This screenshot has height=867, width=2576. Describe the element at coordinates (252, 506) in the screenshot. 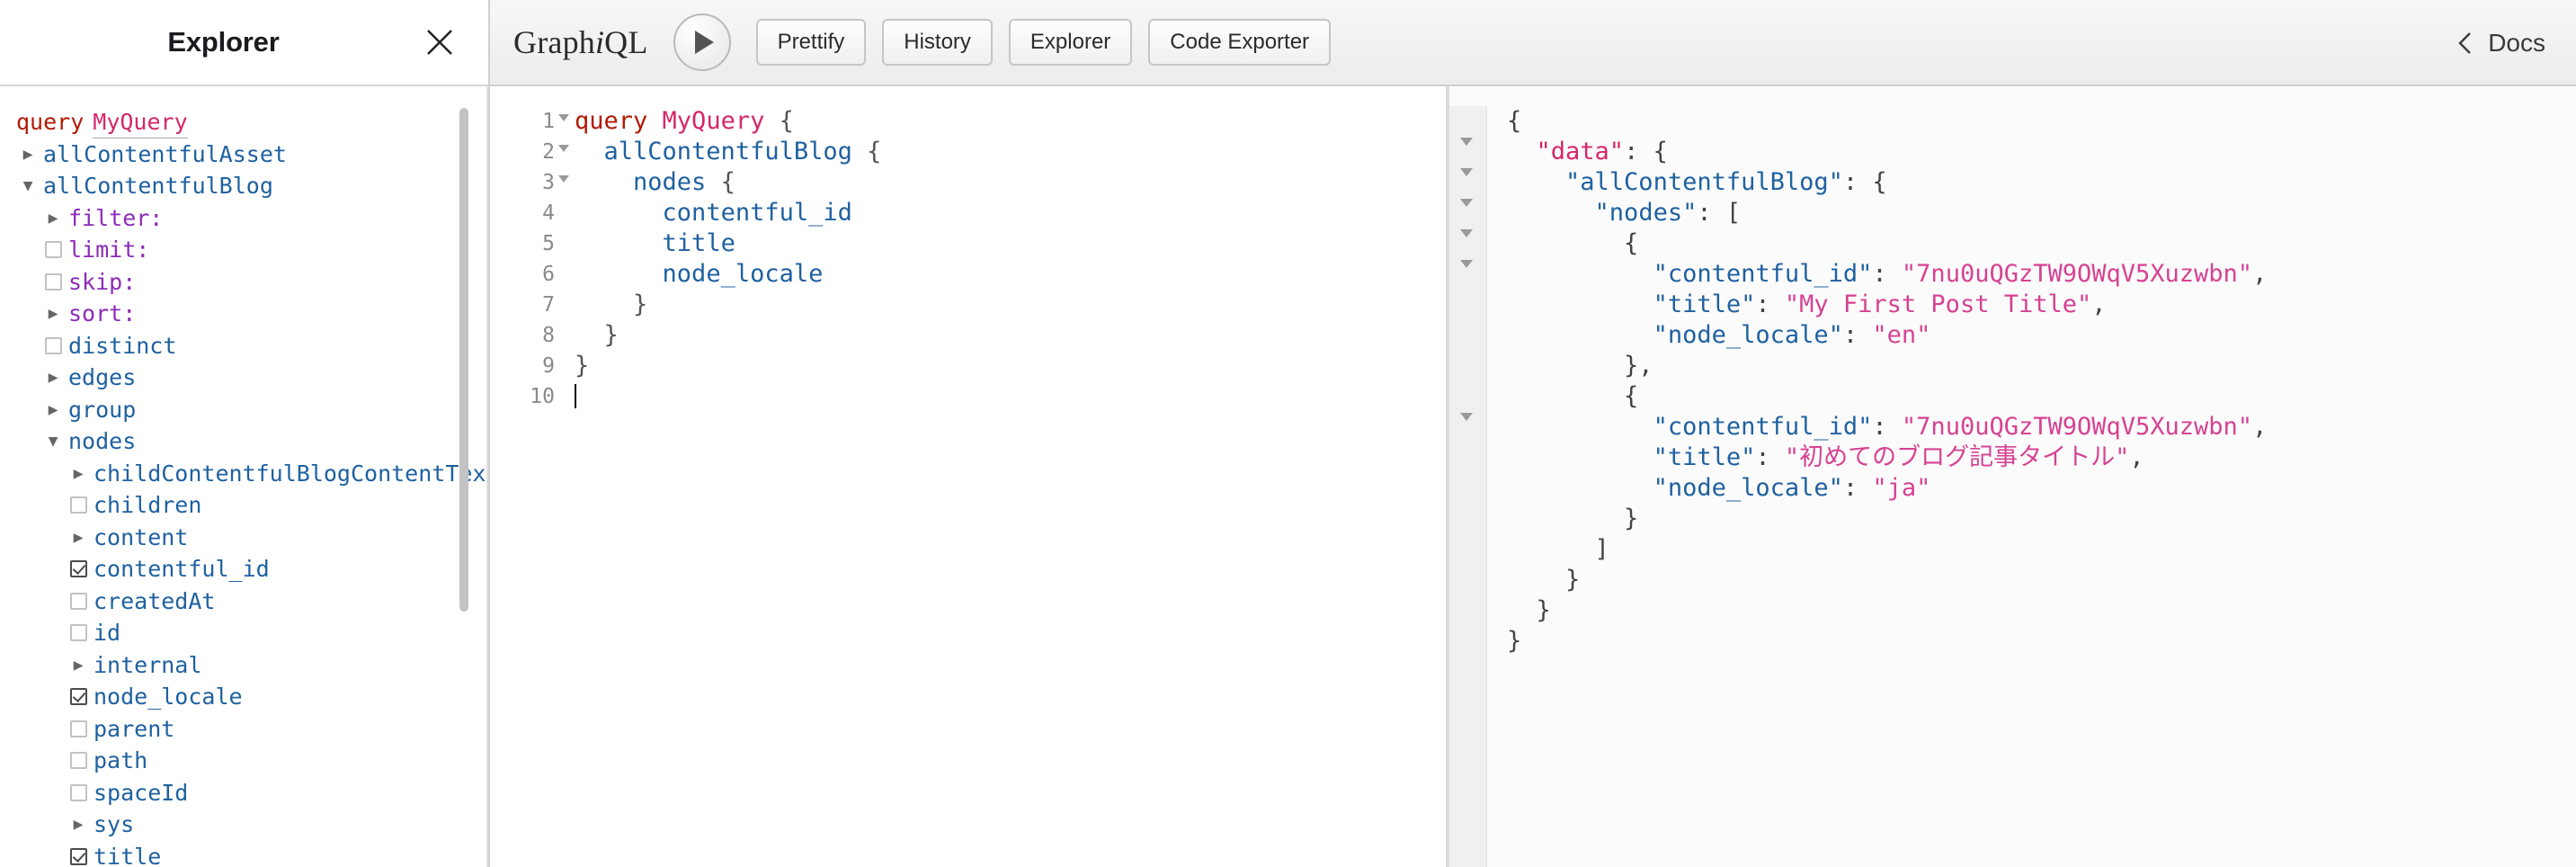

I see `explorer-item-children: children` at that location.